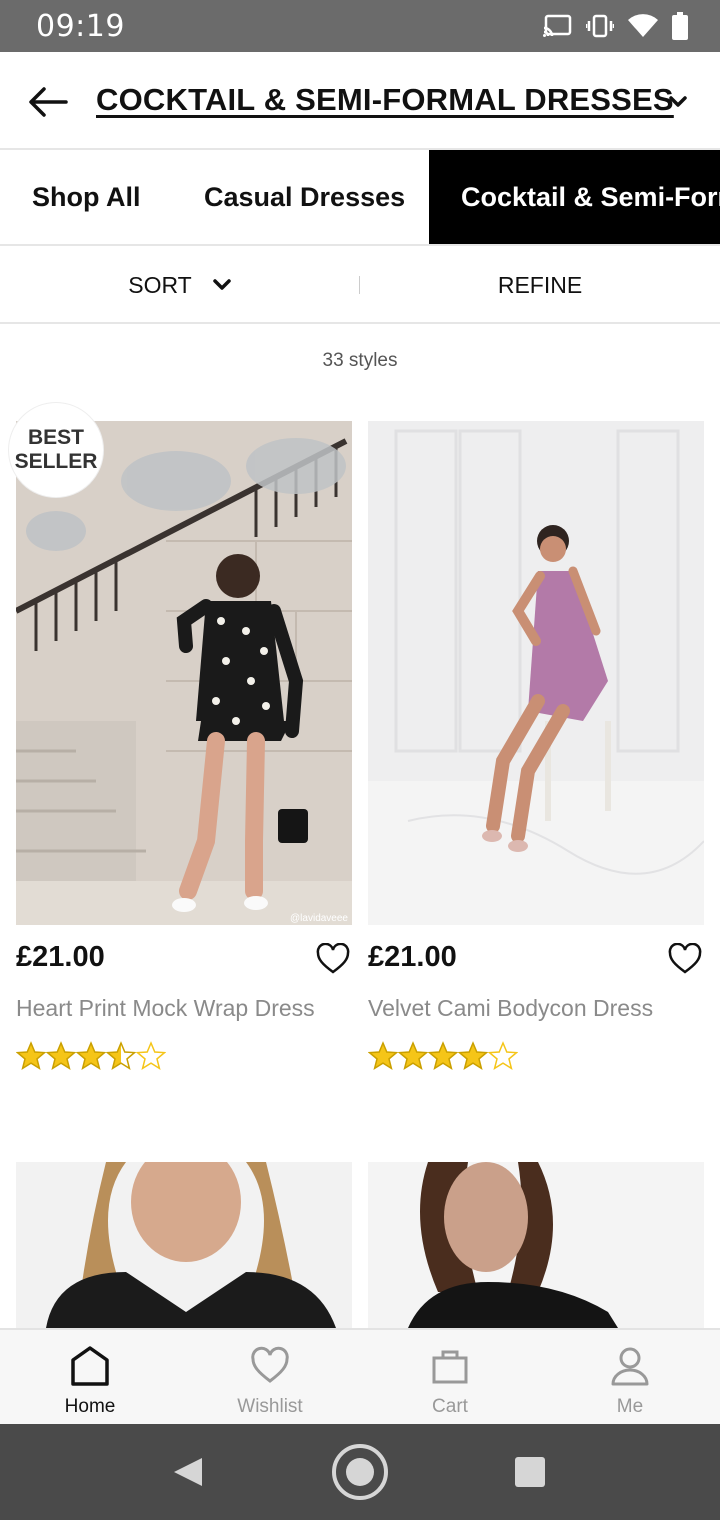 This screenshot has width=720, height=1520. I want to click on refine-button: REFINE, so click(540, 285).